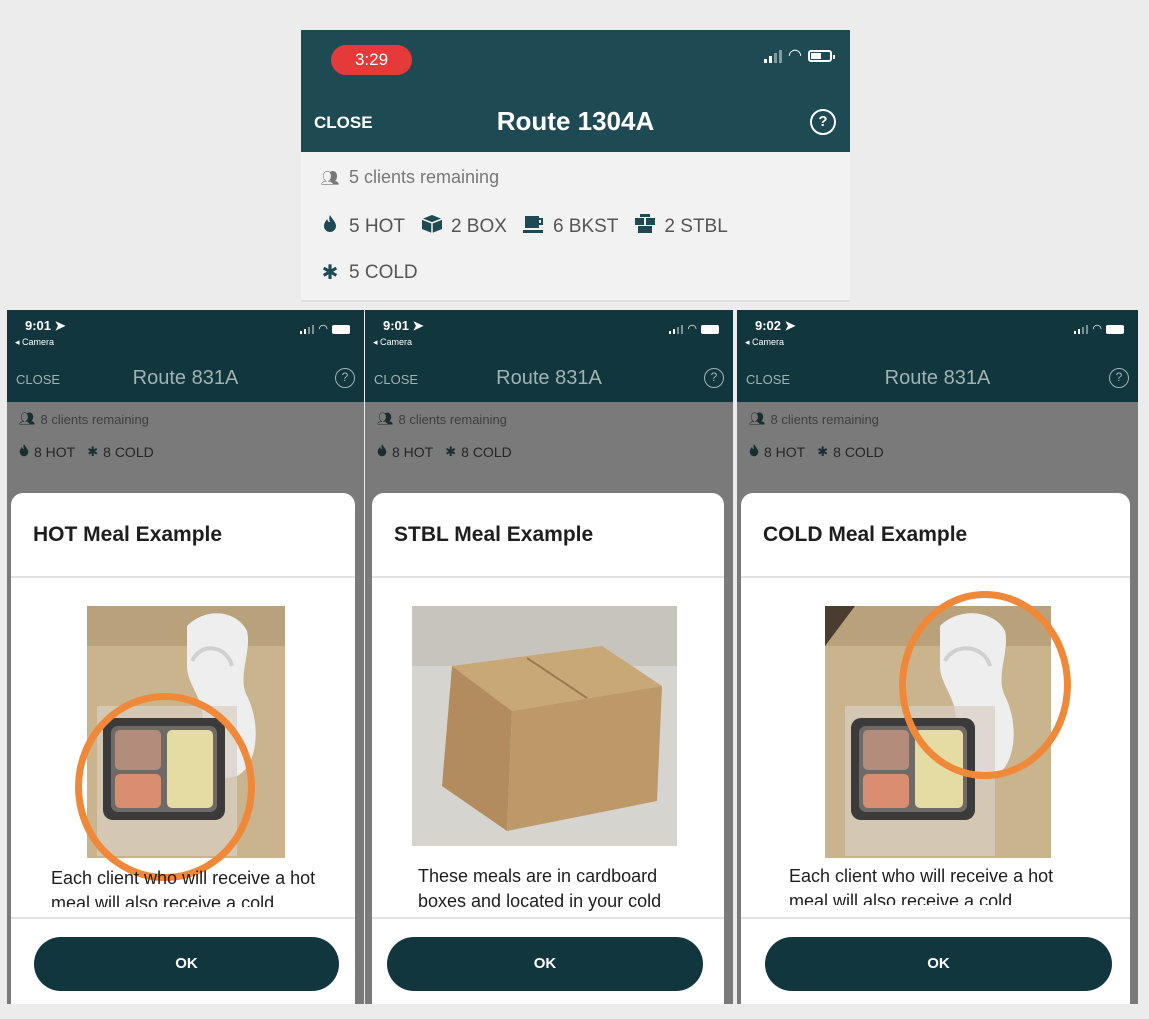 The height and width of the screenshot is (1019, 1149). I want to click on meal-tag: 2 STBL, so click(696, 226).